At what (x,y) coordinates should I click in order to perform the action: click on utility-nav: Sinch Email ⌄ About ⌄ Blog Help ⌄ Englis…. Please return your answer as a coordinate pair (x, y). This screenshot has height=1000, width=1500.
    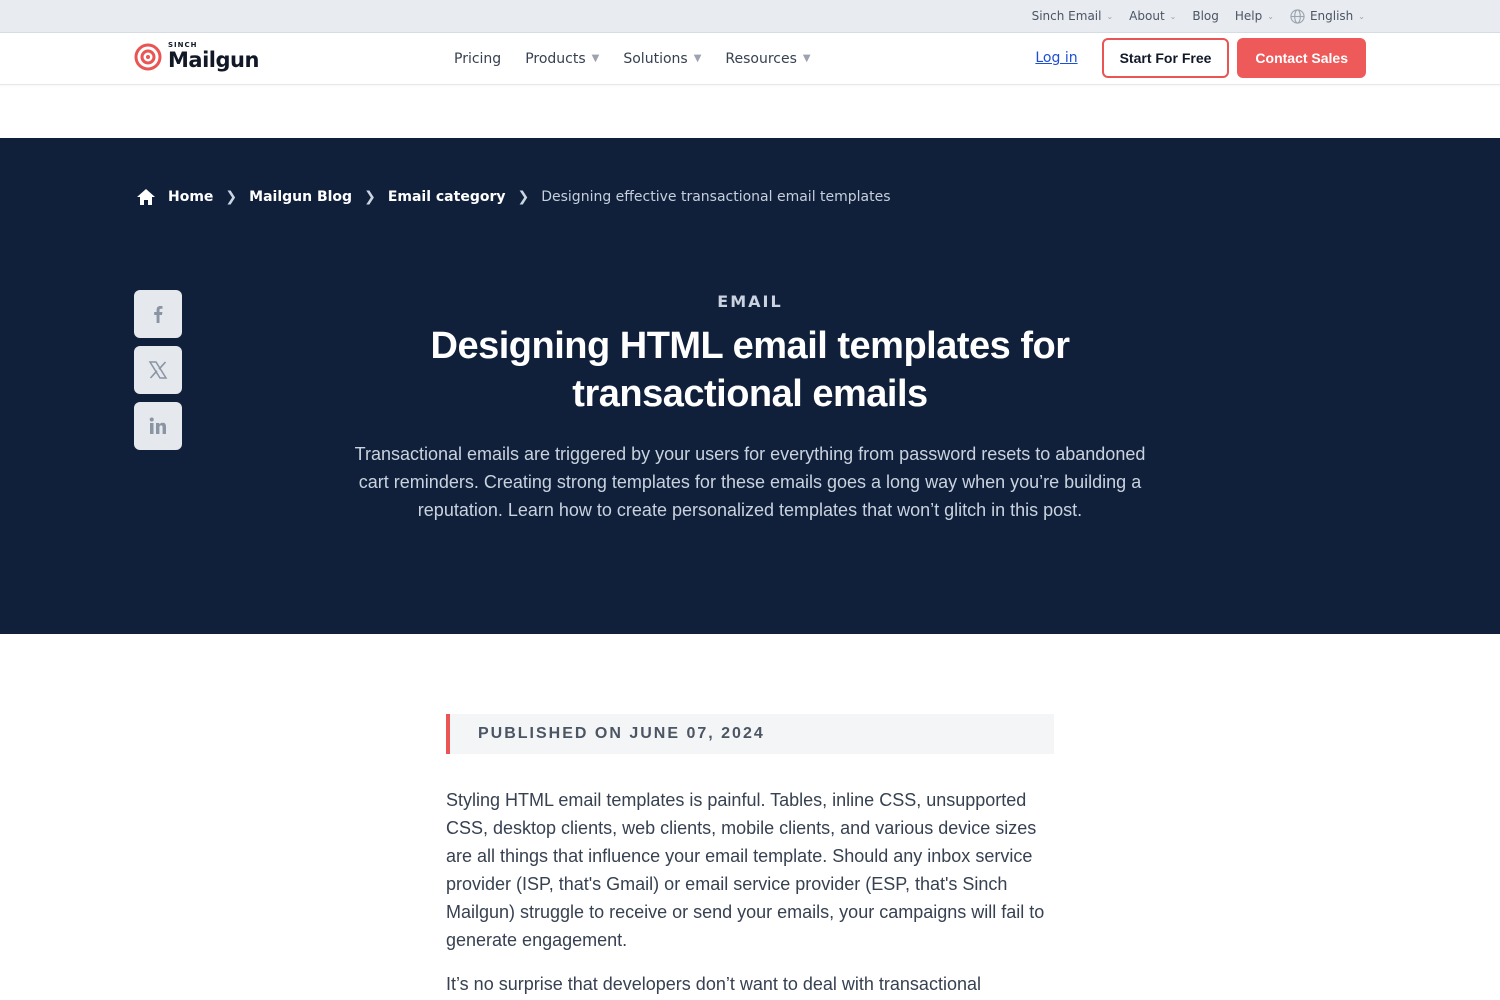
    Looking at the image, I should click on (1198, 16).